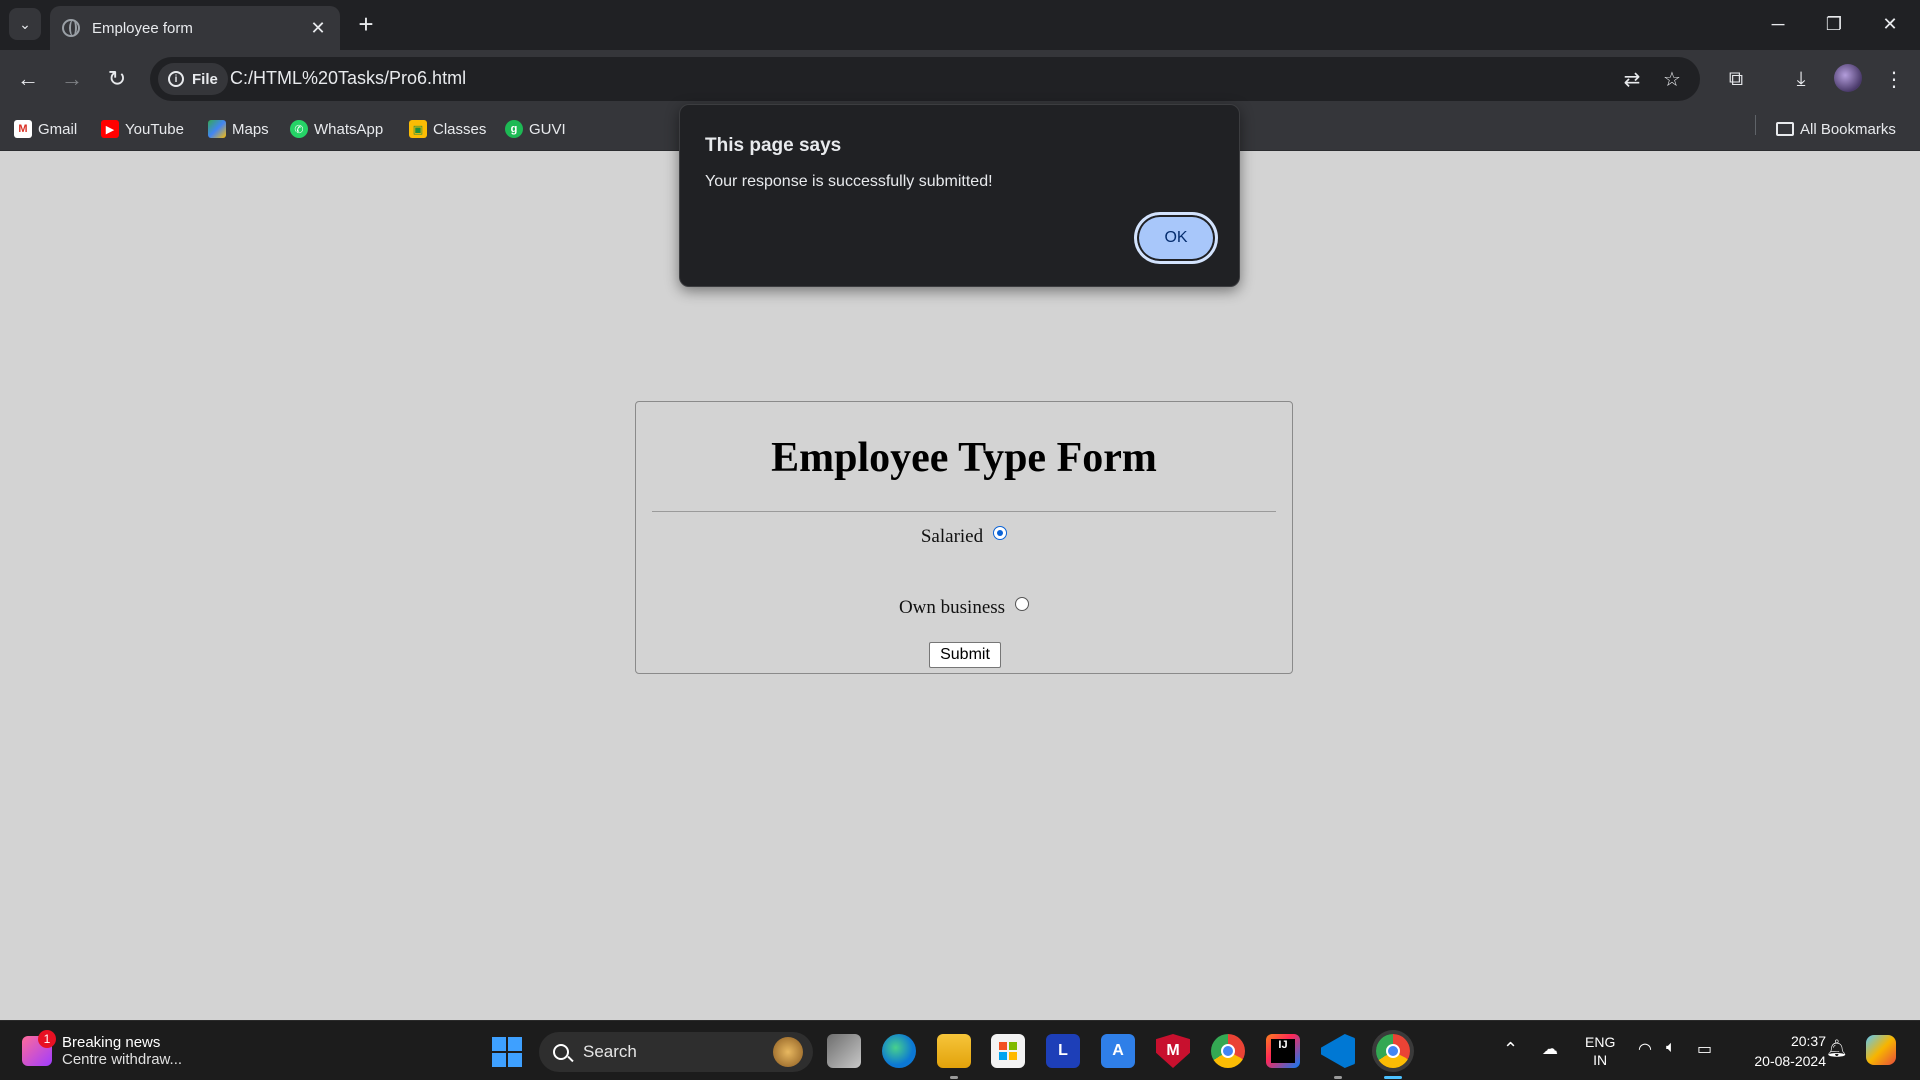 The image size is (1920, 1080). What do you see at coordinates (142, 28) in the screenshot?
I see `tab-title: Employee form` at bounding box center [142, 28].